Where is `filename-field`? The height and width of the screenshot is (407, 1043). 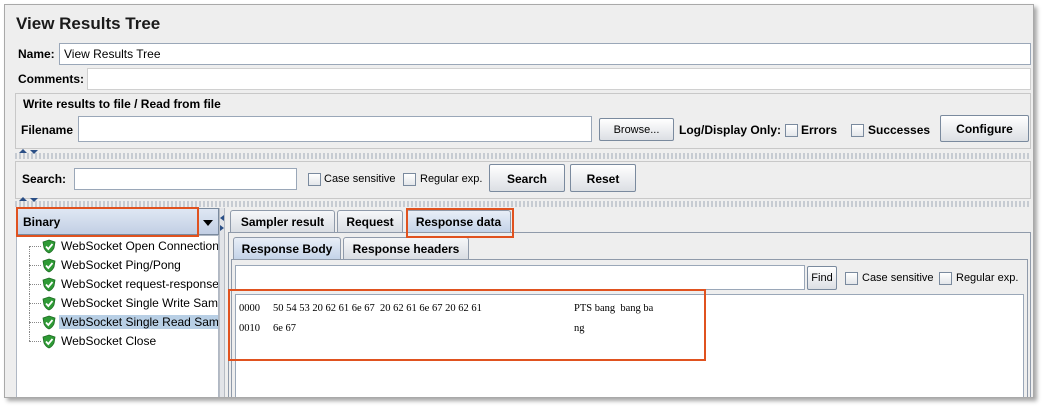 filename-field is located at coordinates (335, 129).